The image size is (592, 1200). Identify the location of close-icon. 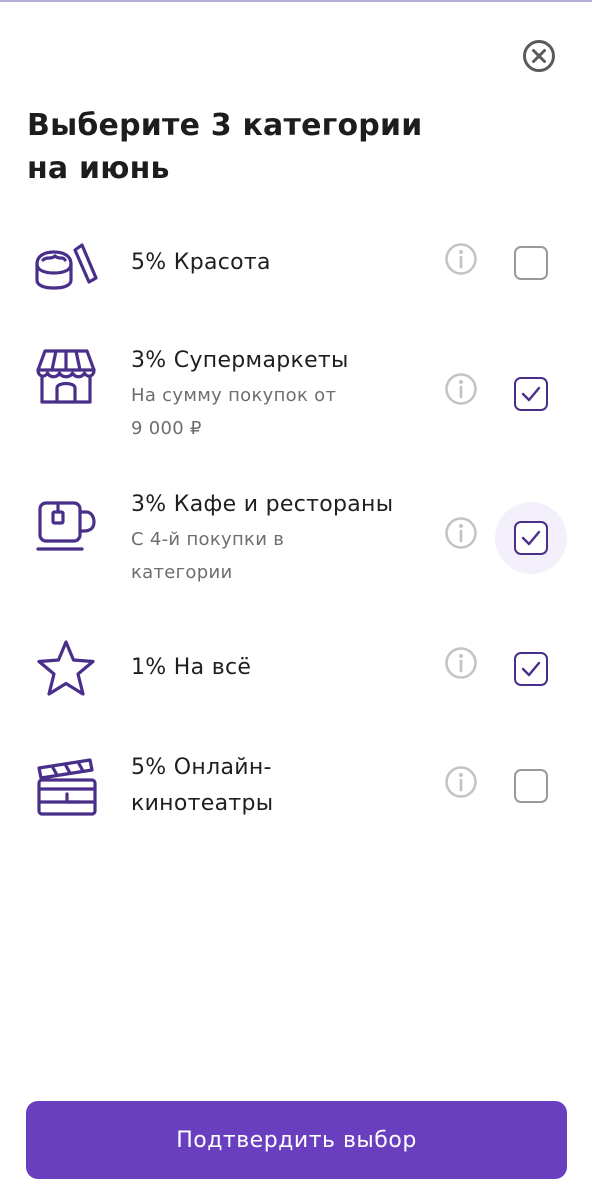
(539, 56).